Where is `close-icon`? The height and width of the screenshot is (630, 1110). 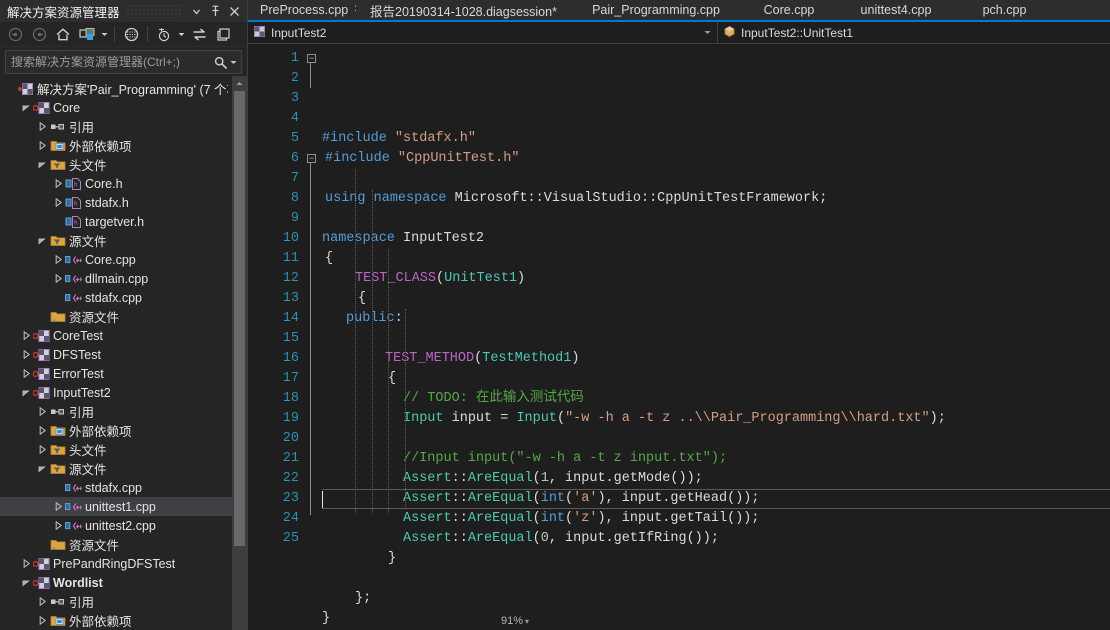 close-icon is located at coordinates (234, 11).